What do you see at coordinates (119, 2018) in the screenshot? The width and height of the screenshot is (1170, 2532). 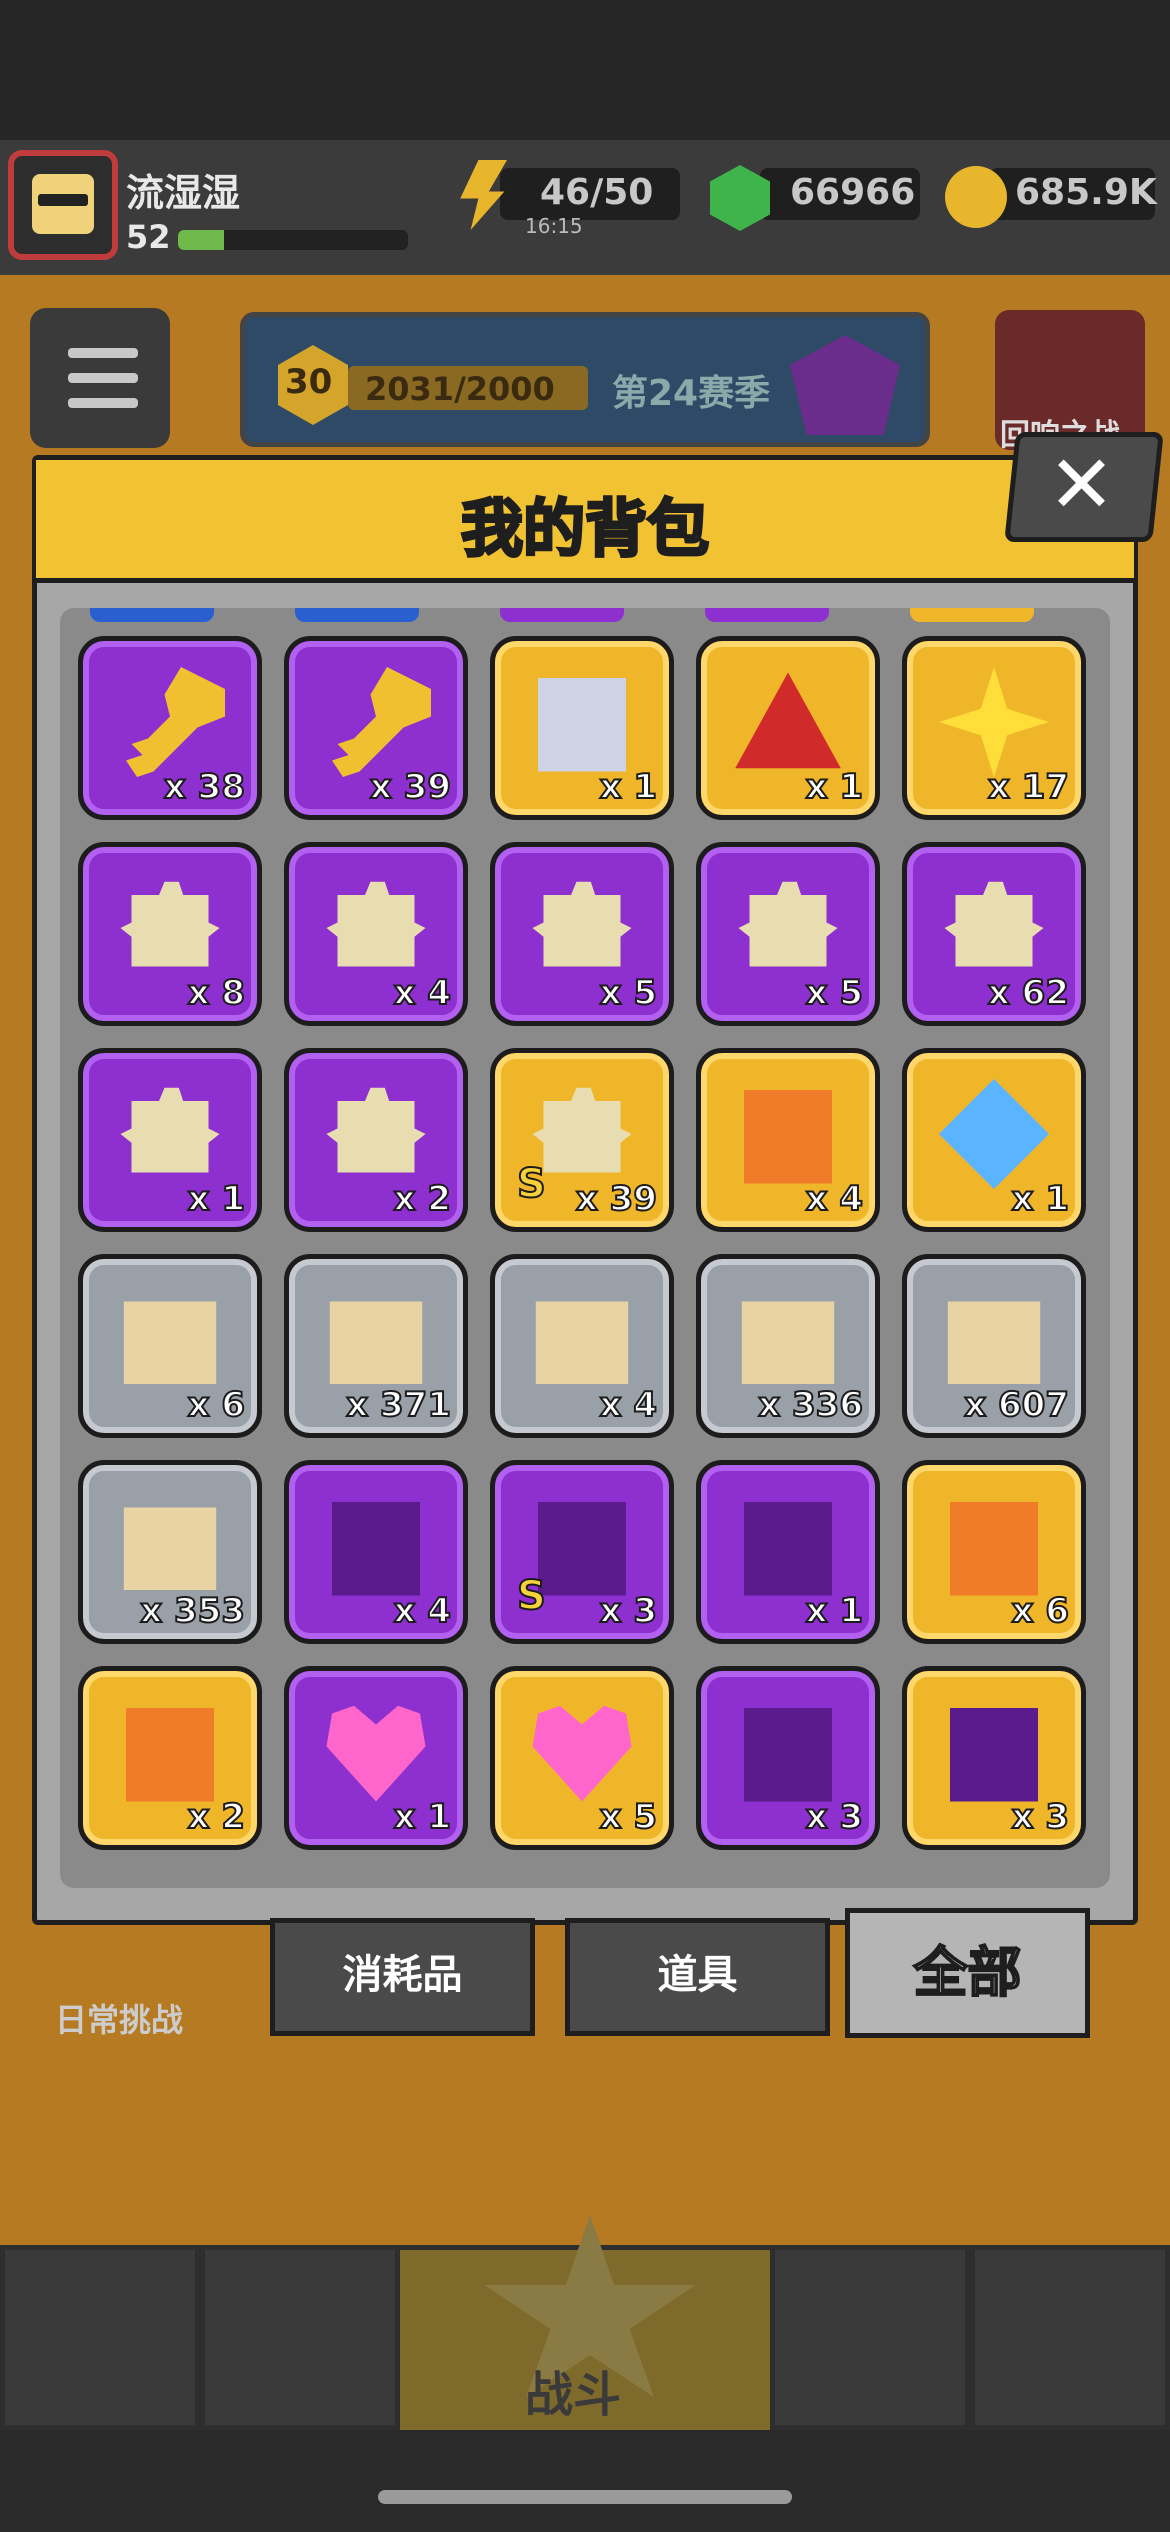 I see `daily-challenge-label: 日常挑战` at bounding box center [119, 2018].